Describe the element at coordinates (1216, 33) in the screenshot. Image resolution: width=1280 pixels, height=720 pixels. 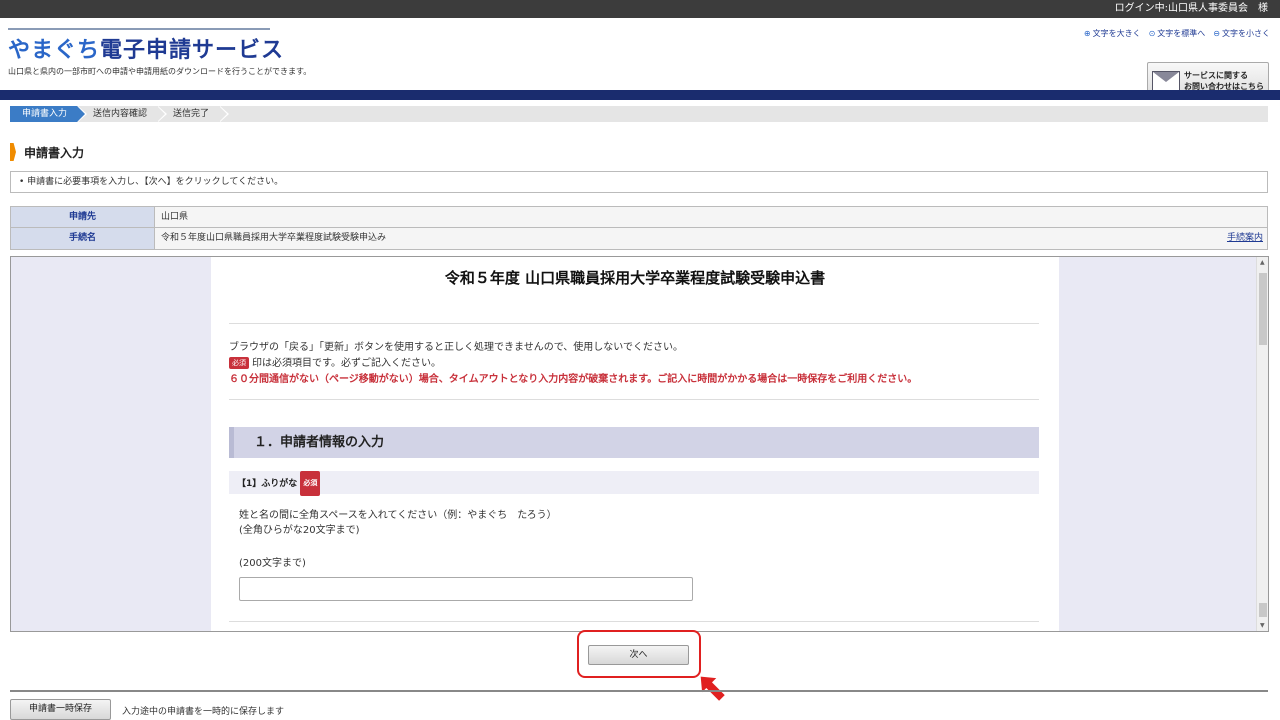
I see `zoom-out-icon: ⊖` at that location.